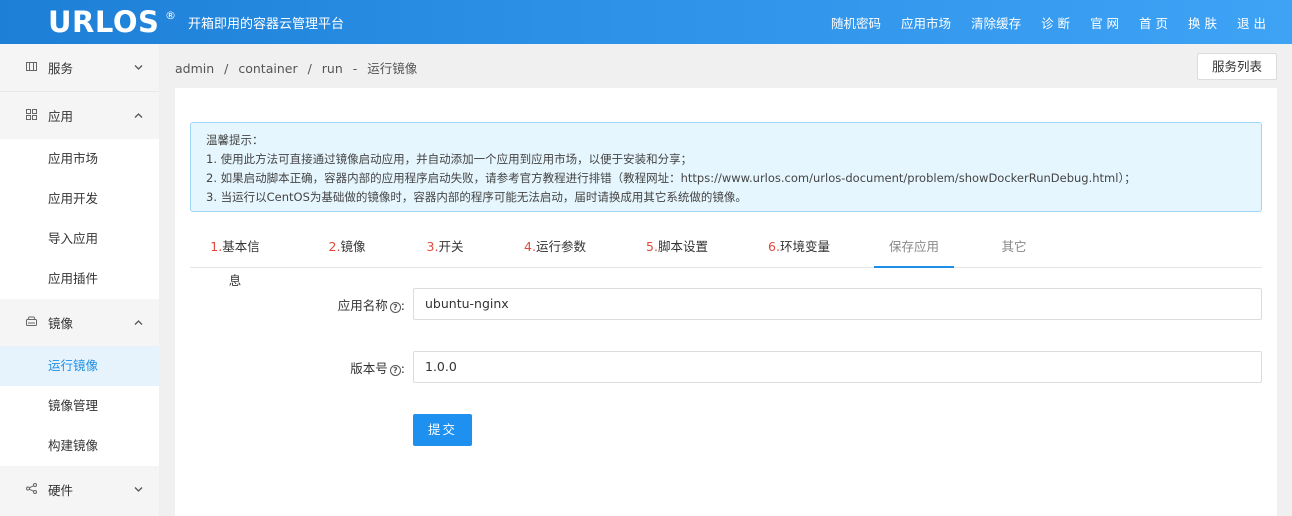  What do you see at coordinates (837, 304) in the screenshot?
I see `app-name-input: ubuntu-nginx` at bounding box center [837, 304].